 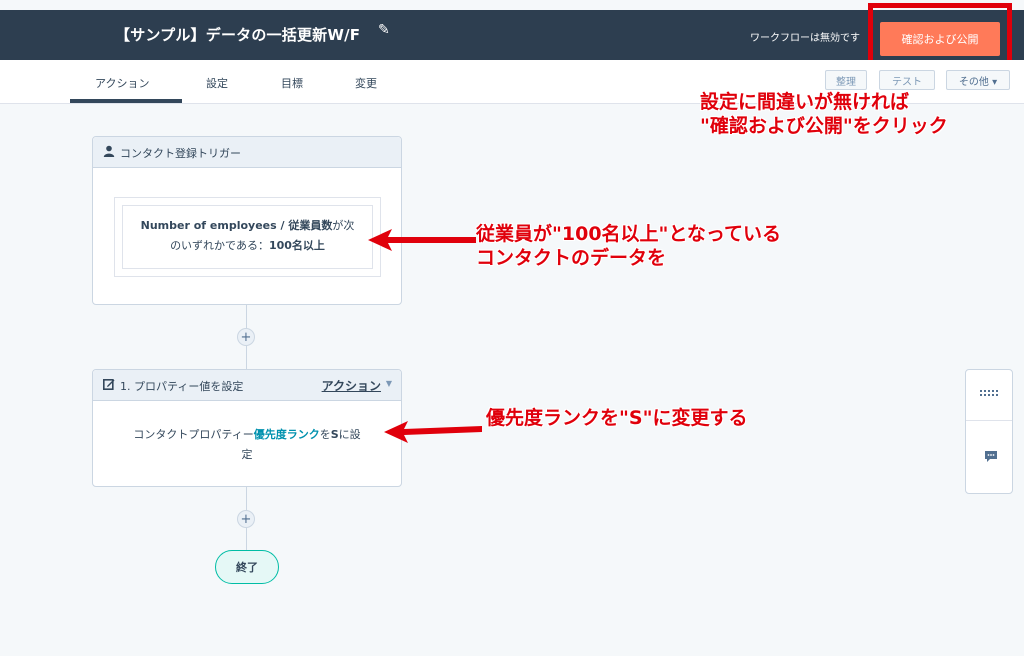 What do you see at coordinates (247, 152) in the screenshot?
I see `trigger-card-header: コンタクト登録トリガー` at bounding box center [247, 152].